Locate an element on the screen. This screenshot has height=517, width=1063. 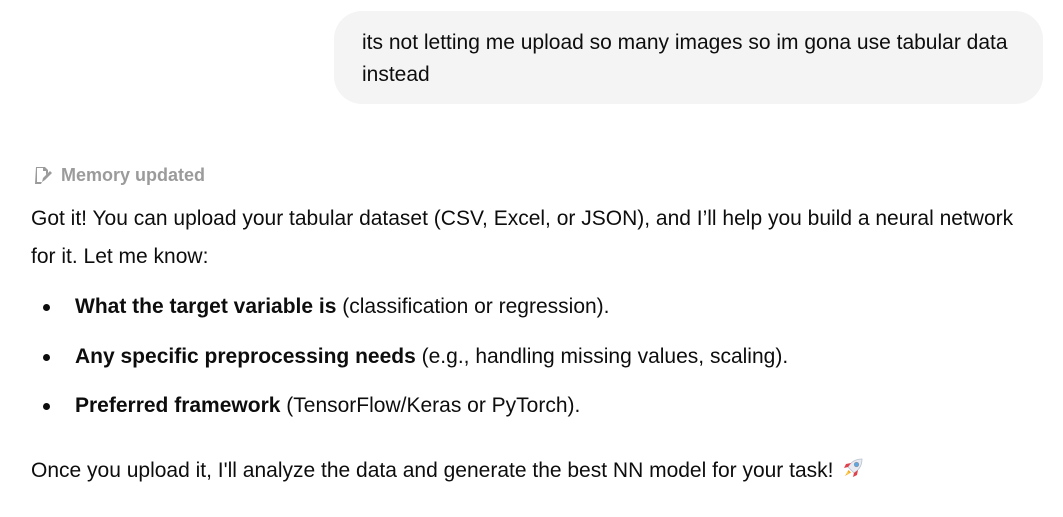
memory-edit-icon is located at coordinates (43, 175).